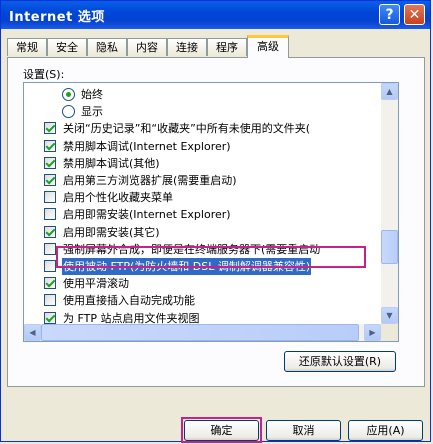  What do you see at coordinates (268, 46) in the screenshot?
I see `tab-advanced: 高级` at bounding box center [268, 46].